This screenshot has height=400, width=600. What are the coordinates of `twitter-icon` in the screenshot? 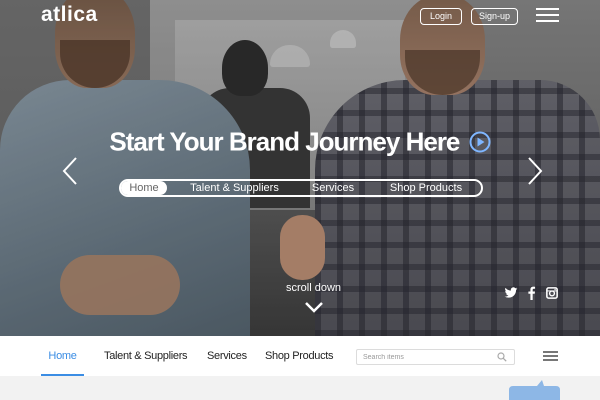 It's located at (511, 293).